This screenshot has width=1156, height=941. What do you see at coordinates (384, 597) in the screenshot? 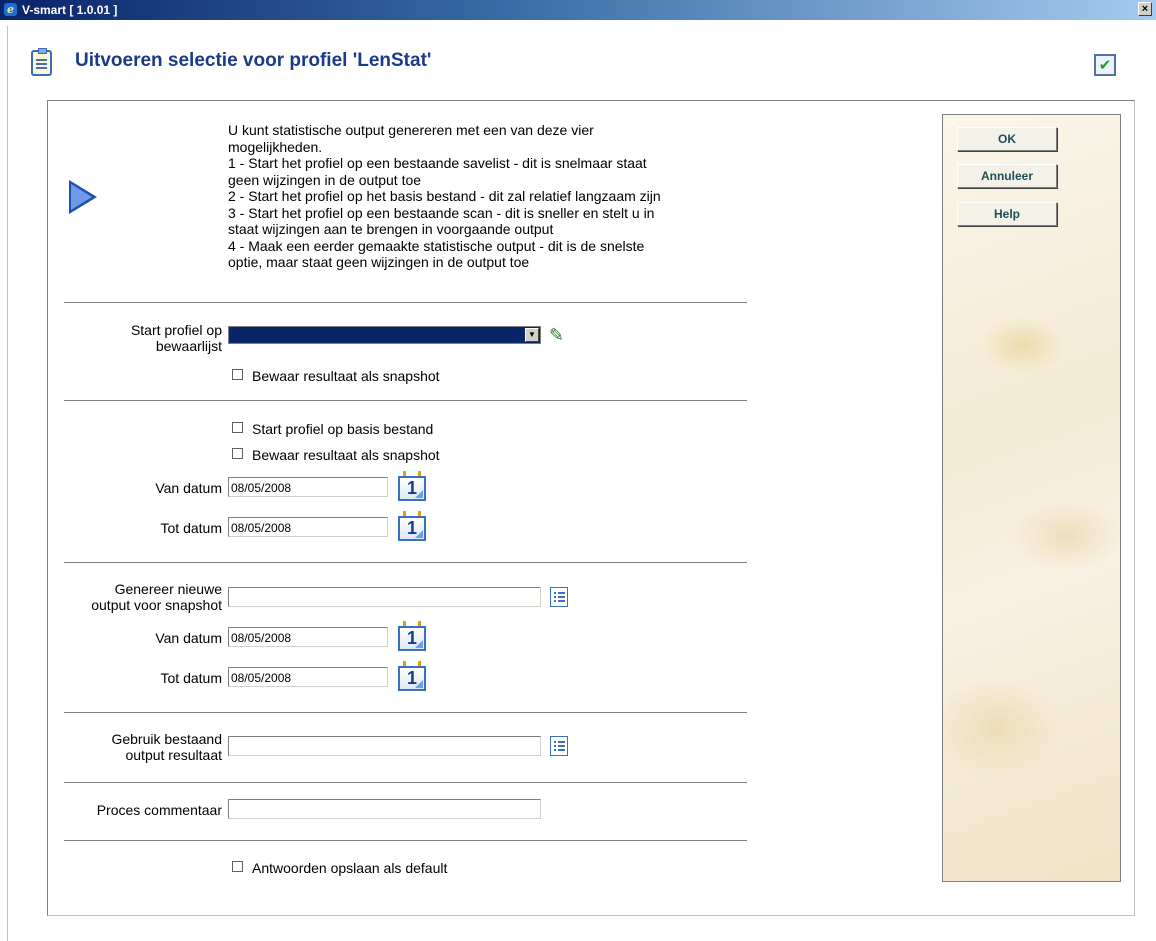
I see `snapshot-output-input` at bounding box center [384, 597].